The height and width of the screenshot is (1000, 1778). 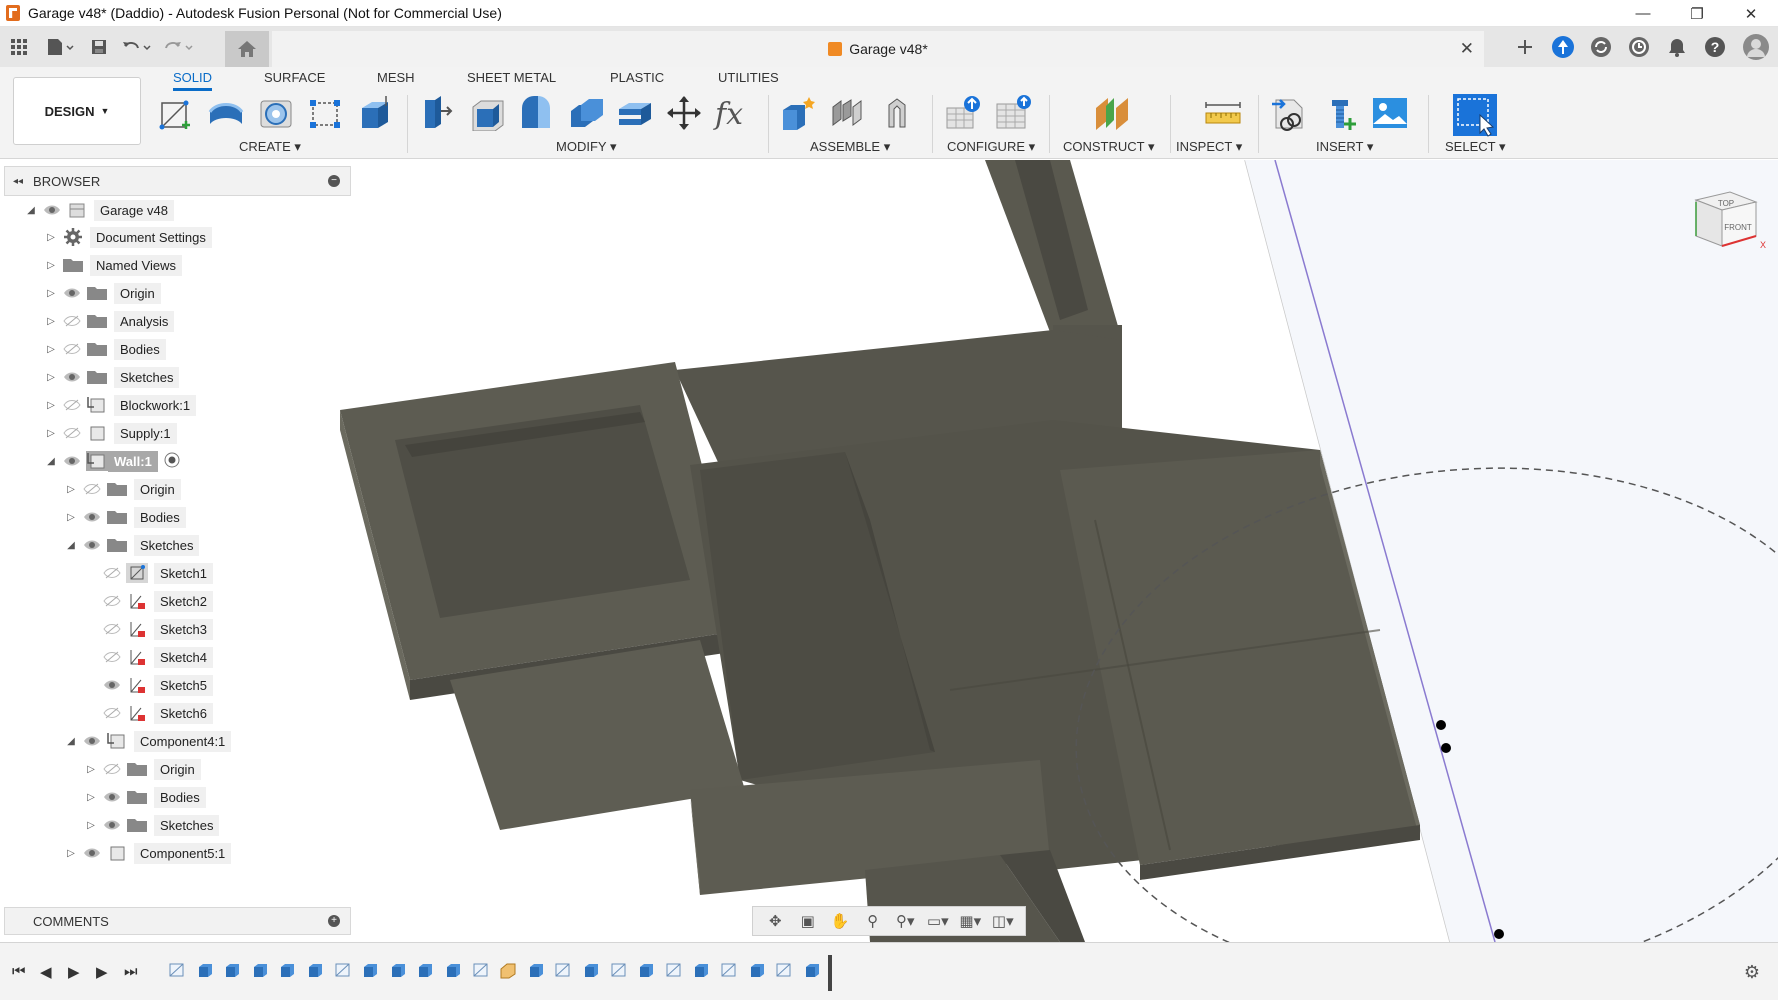 What do you see at coordinates (155, 685) in the screenshot?
I see `tree-item-sketch: Sketch5` at bounding box center [155, 685].